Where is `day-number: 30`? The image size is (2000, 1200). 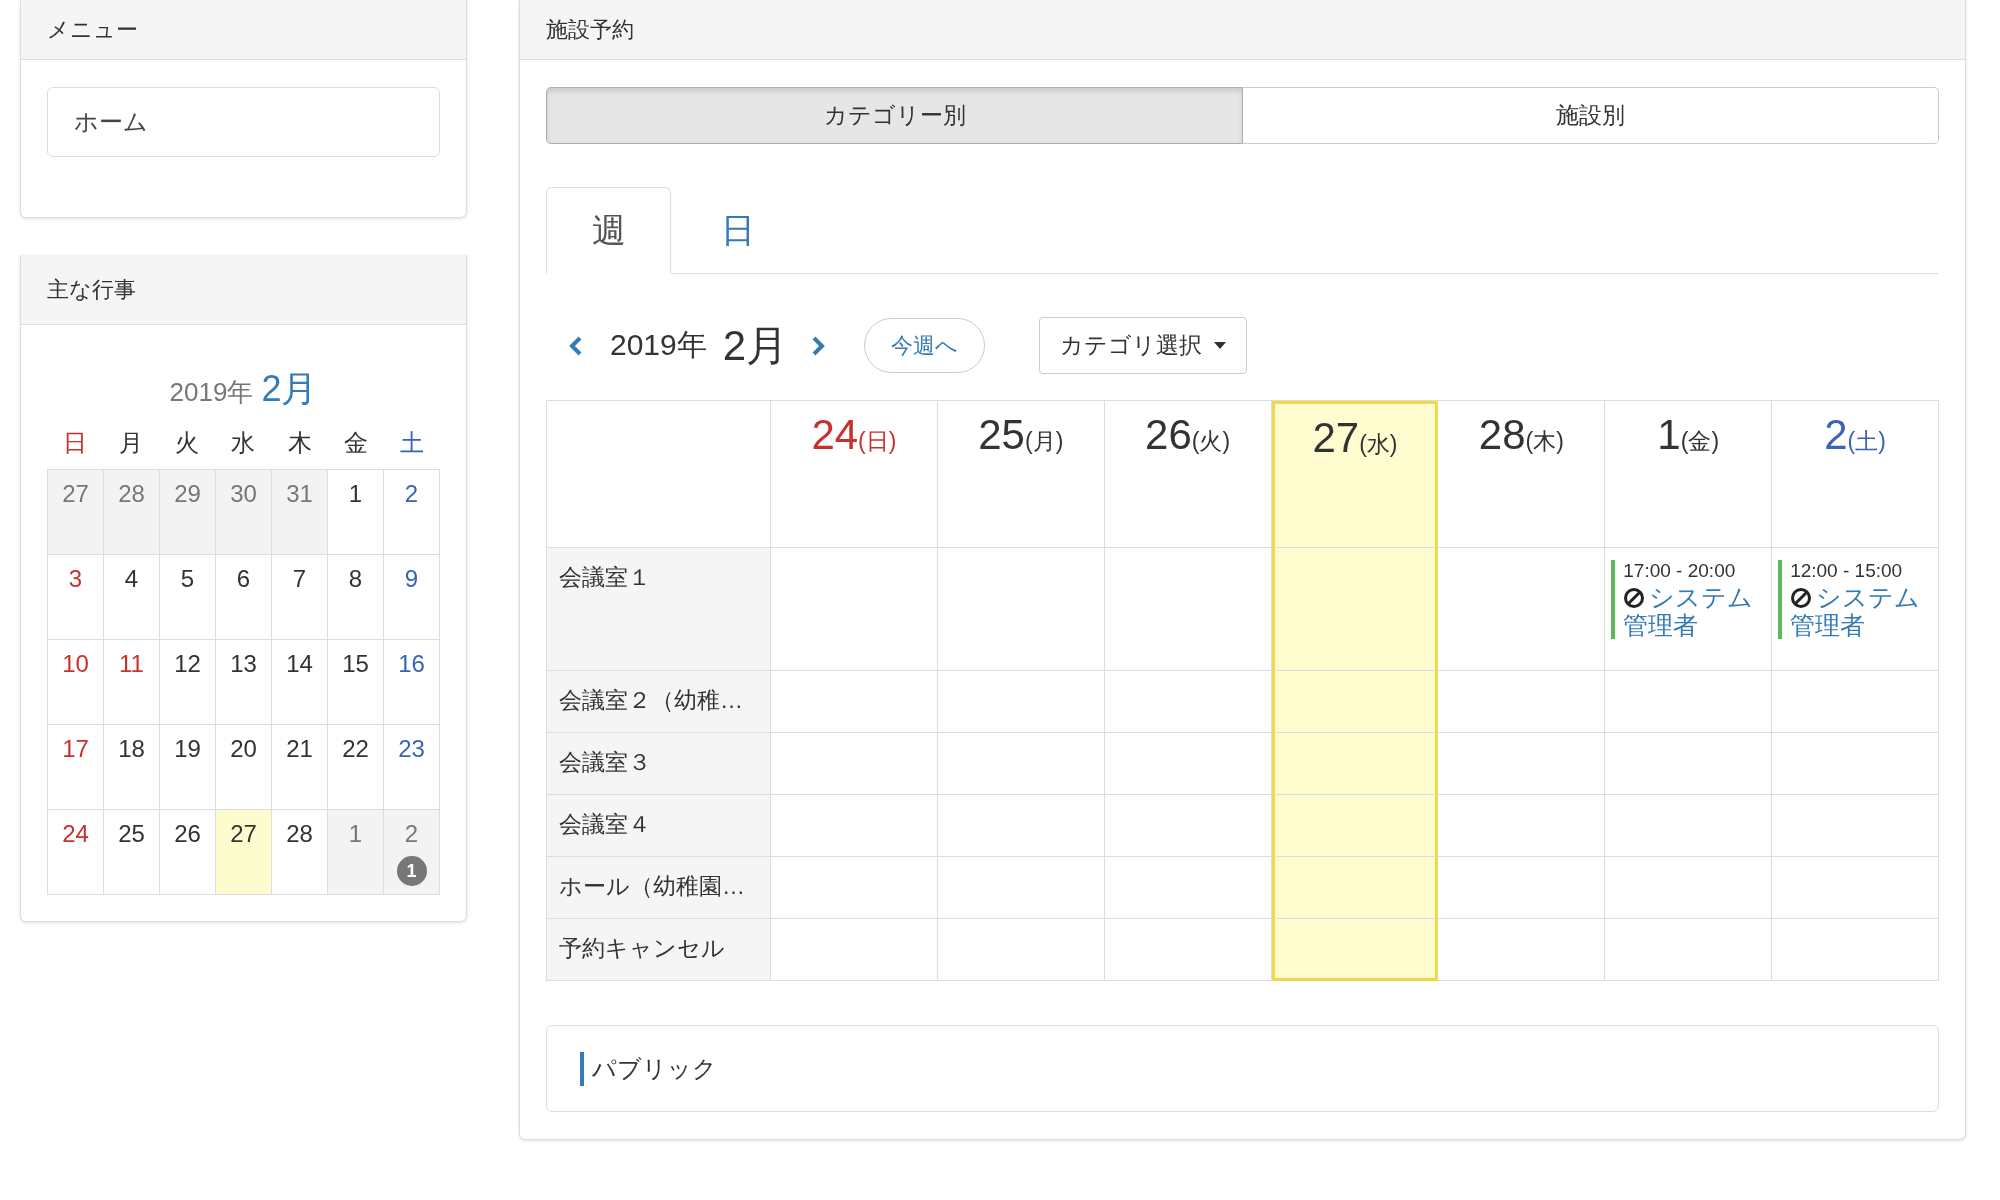 day-number: 30 is located at coordinates (243, 494).